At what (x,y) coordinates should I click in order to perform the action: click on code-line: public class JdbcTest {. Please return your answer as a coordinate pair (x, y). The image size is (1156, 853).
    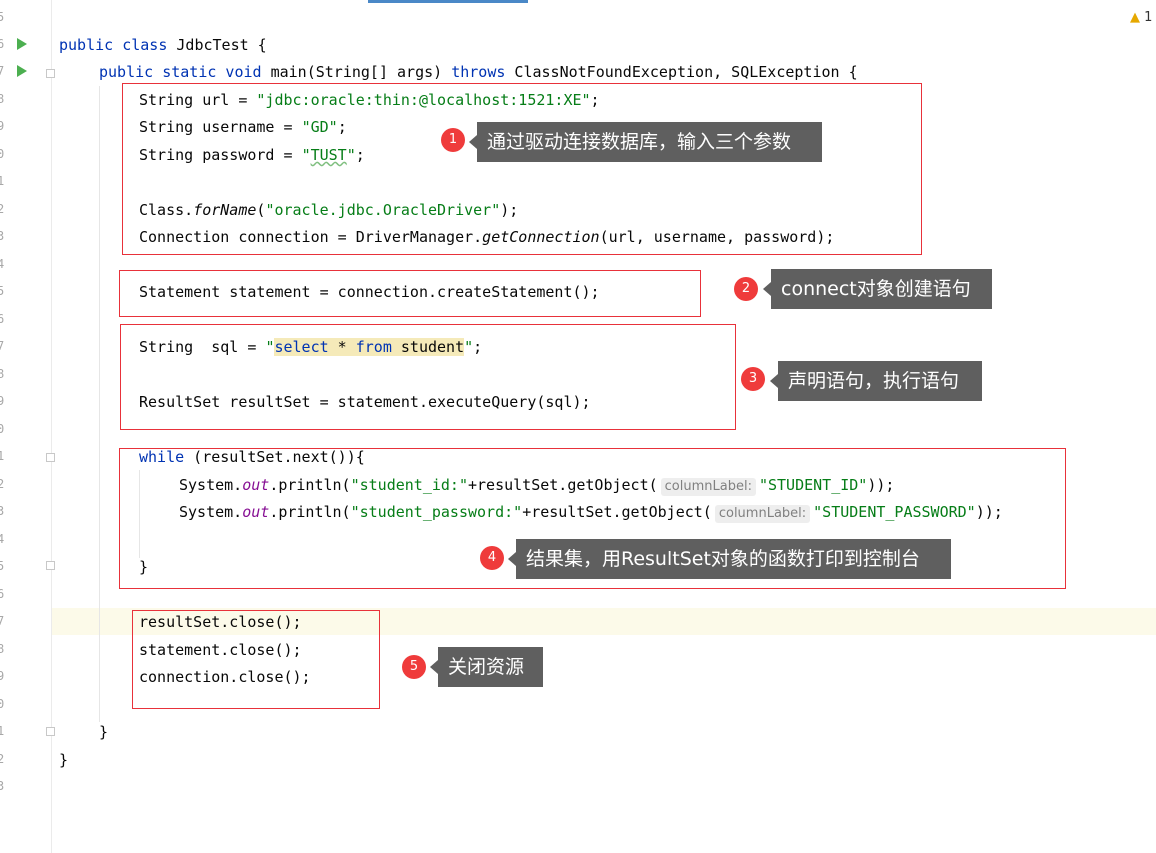
    Looking at the image, I should click on (163, 45).